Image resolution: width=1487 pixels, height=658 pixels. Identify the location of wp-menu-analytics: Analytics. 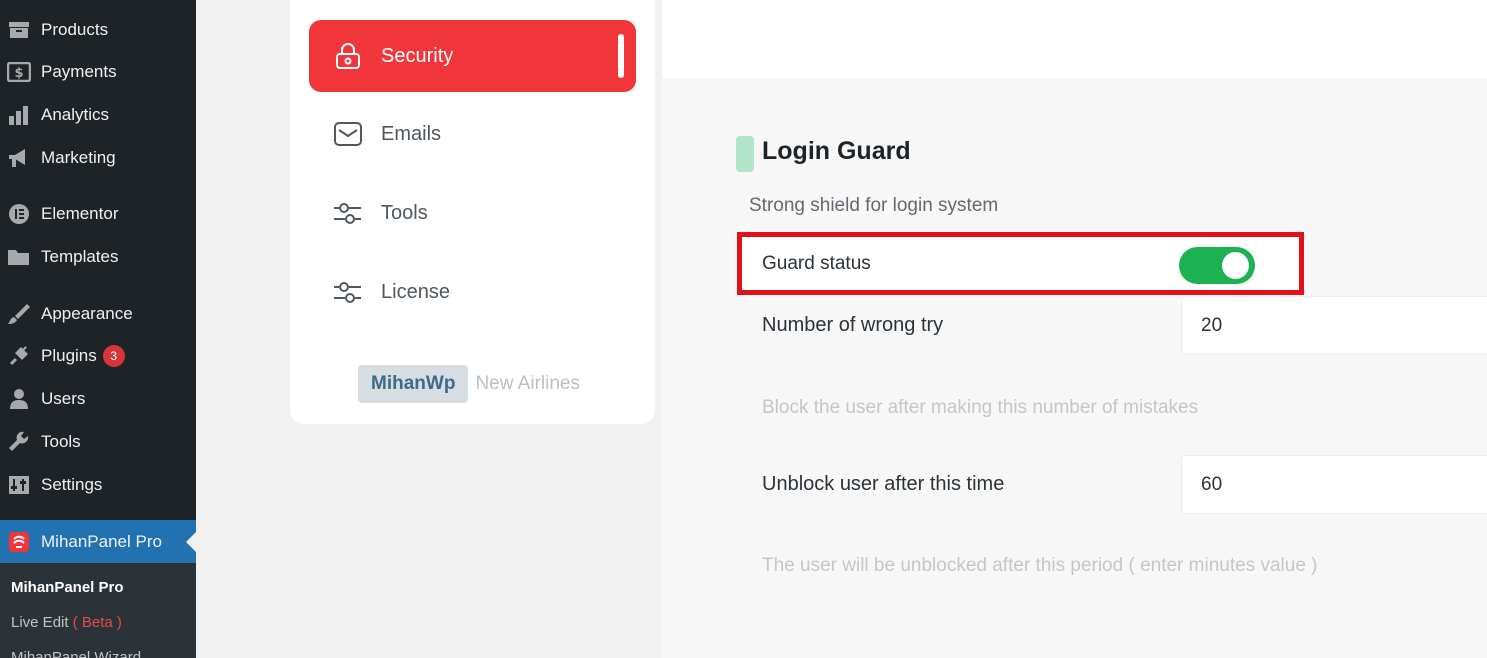
(98, 115).